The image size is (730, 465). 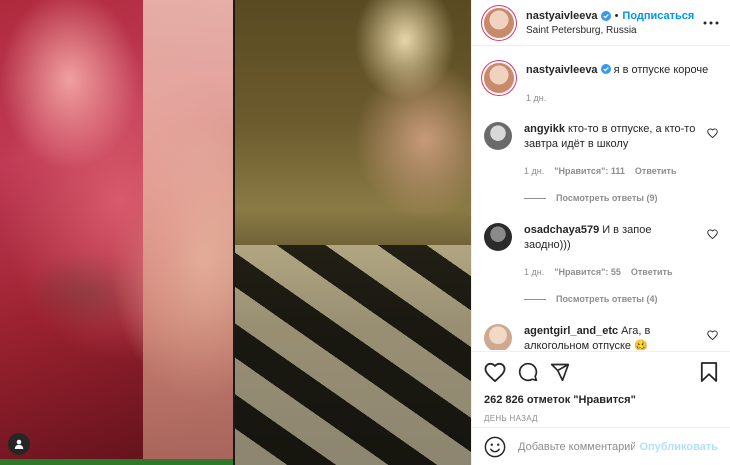 What do you see at coordinates (622, 84) in the screenshot?
I see `caption-body: nastyaivleeva я в отпуске короче 1 дн.` at bounding box center [622, 84].